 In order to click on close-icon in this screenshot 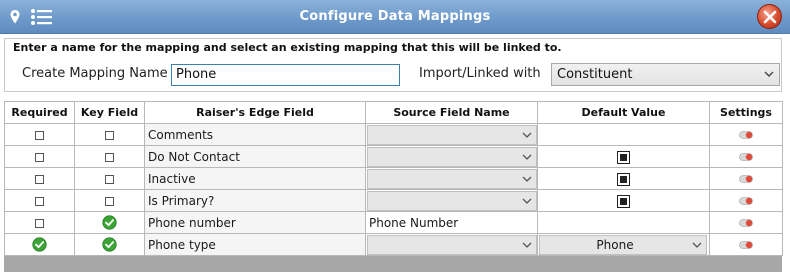, I will do `click(770, 17)`.